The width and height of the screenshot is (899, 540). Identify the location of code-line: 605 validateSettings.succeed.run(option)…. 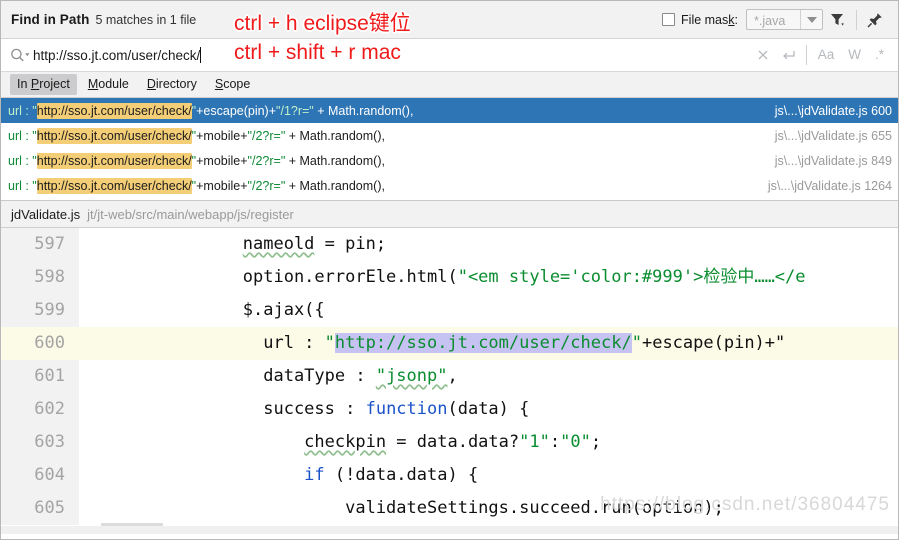
(449, 508).